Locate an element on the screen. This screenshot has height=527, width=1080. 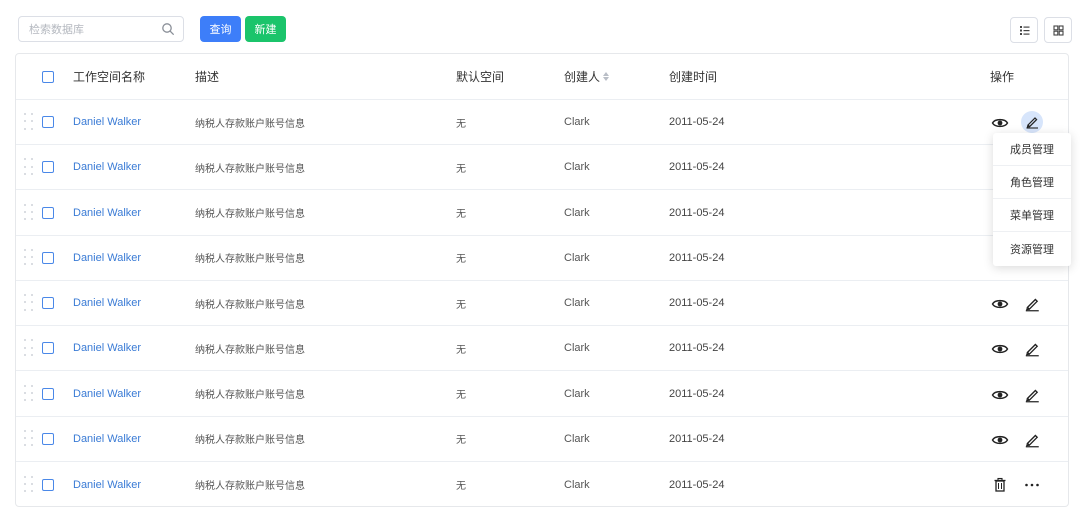
column-header-desc: 描述 is located at coordinates (207, 77).